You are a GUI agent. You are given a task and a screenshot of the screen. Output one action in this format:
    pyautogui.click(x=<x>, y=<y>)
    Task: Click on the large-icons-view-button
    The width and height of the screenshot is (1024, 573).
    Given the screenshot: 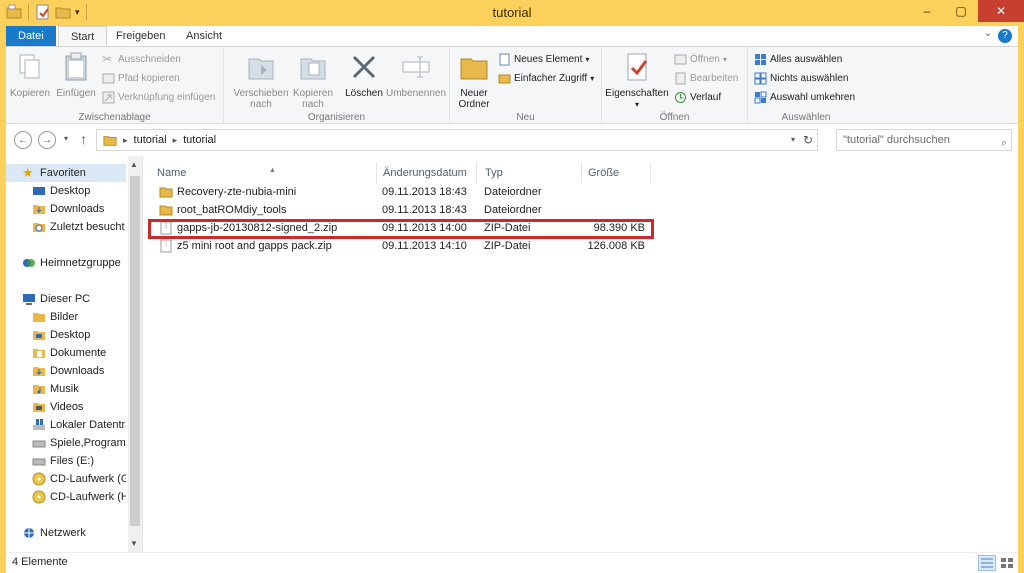 What is the action you would take?
    pyautogui.click(x=1007, y=563)
    